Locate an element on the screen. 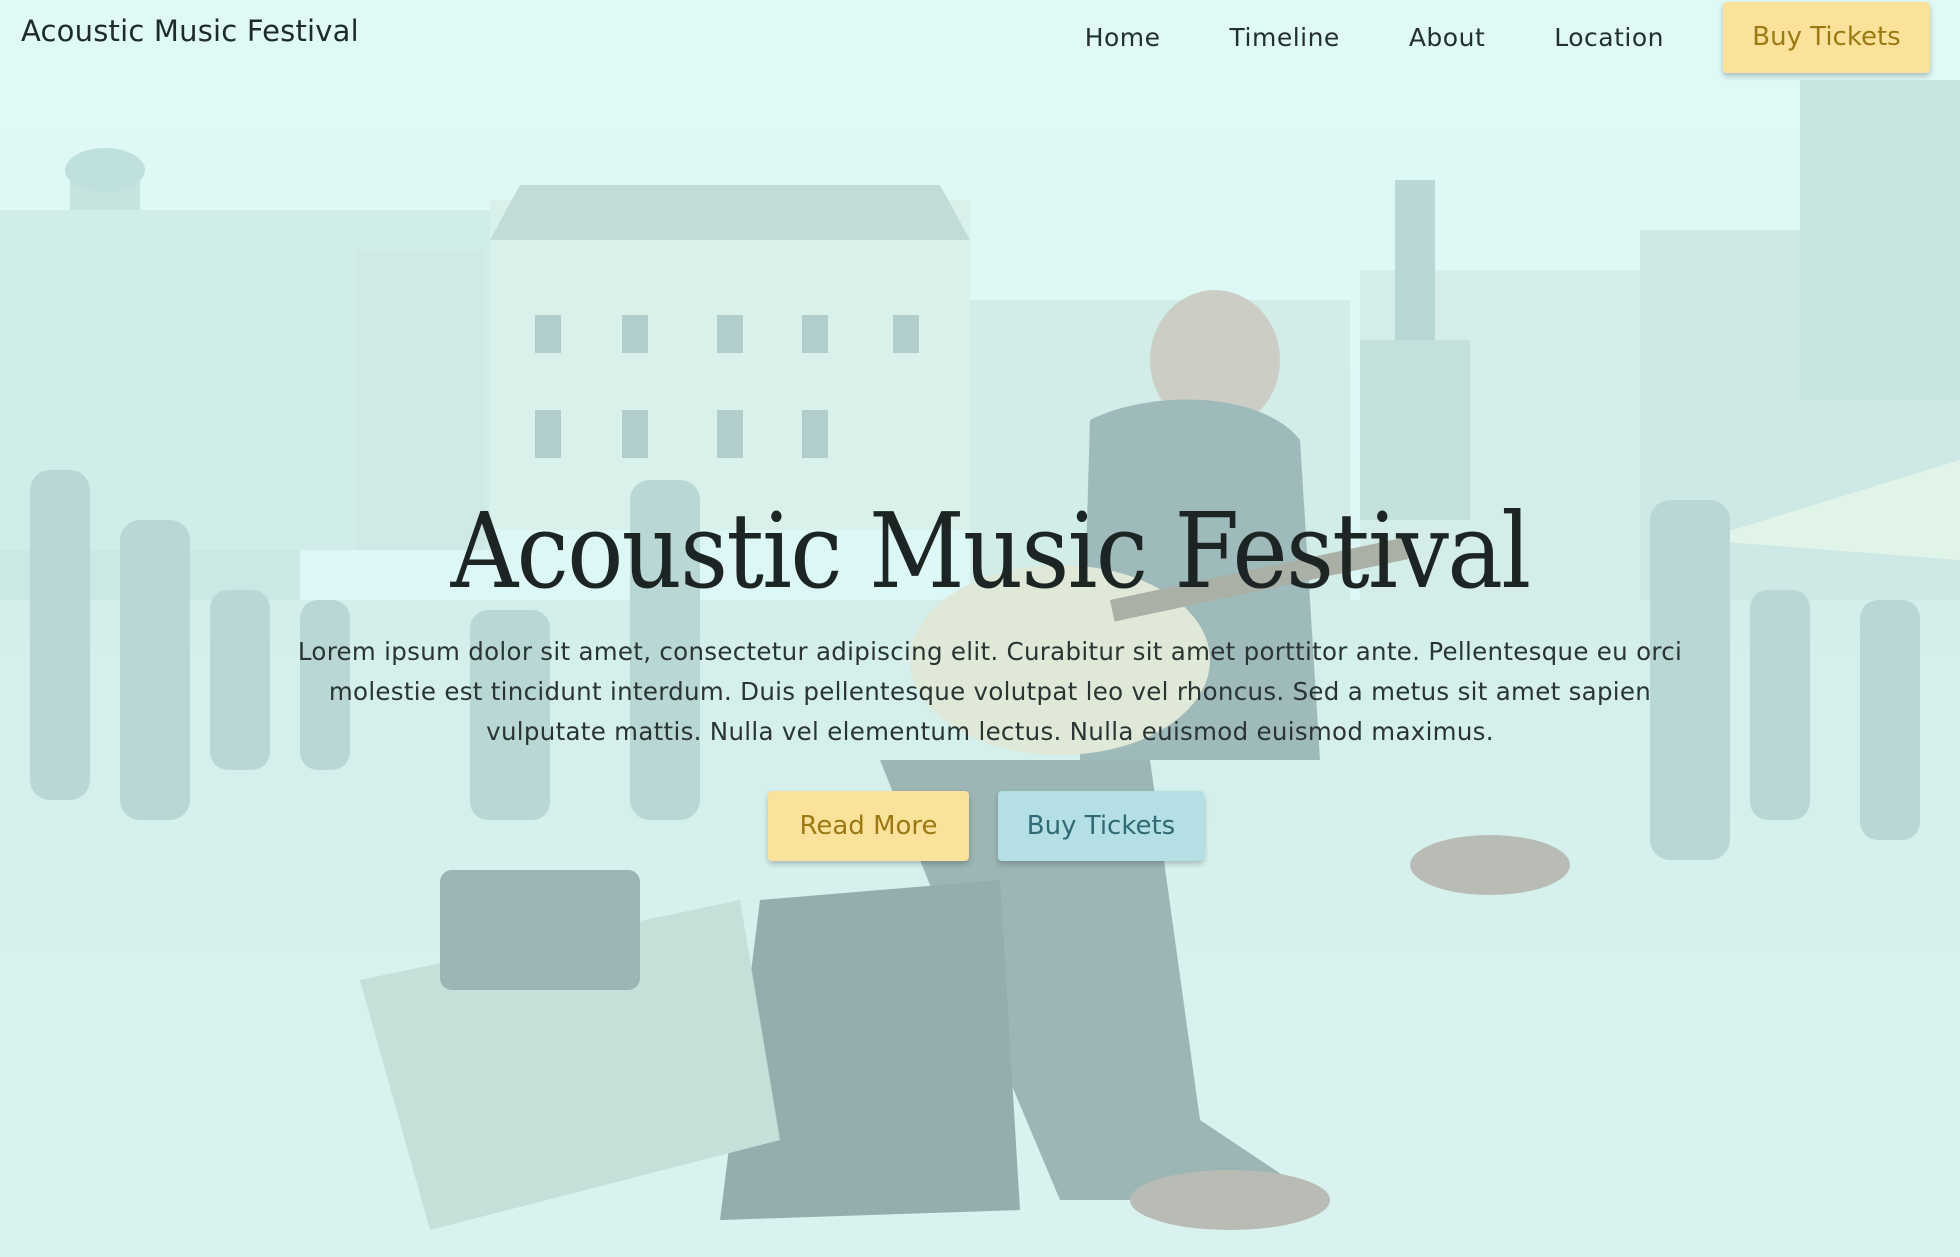  nav-links: Home Timeline About Location Buy Tickets is located at coordinates (1507, 37).